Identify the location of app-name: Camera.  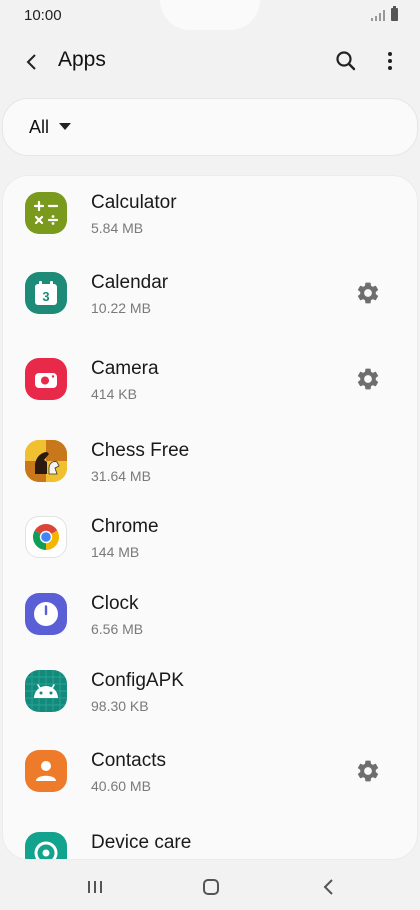
(125, 368).